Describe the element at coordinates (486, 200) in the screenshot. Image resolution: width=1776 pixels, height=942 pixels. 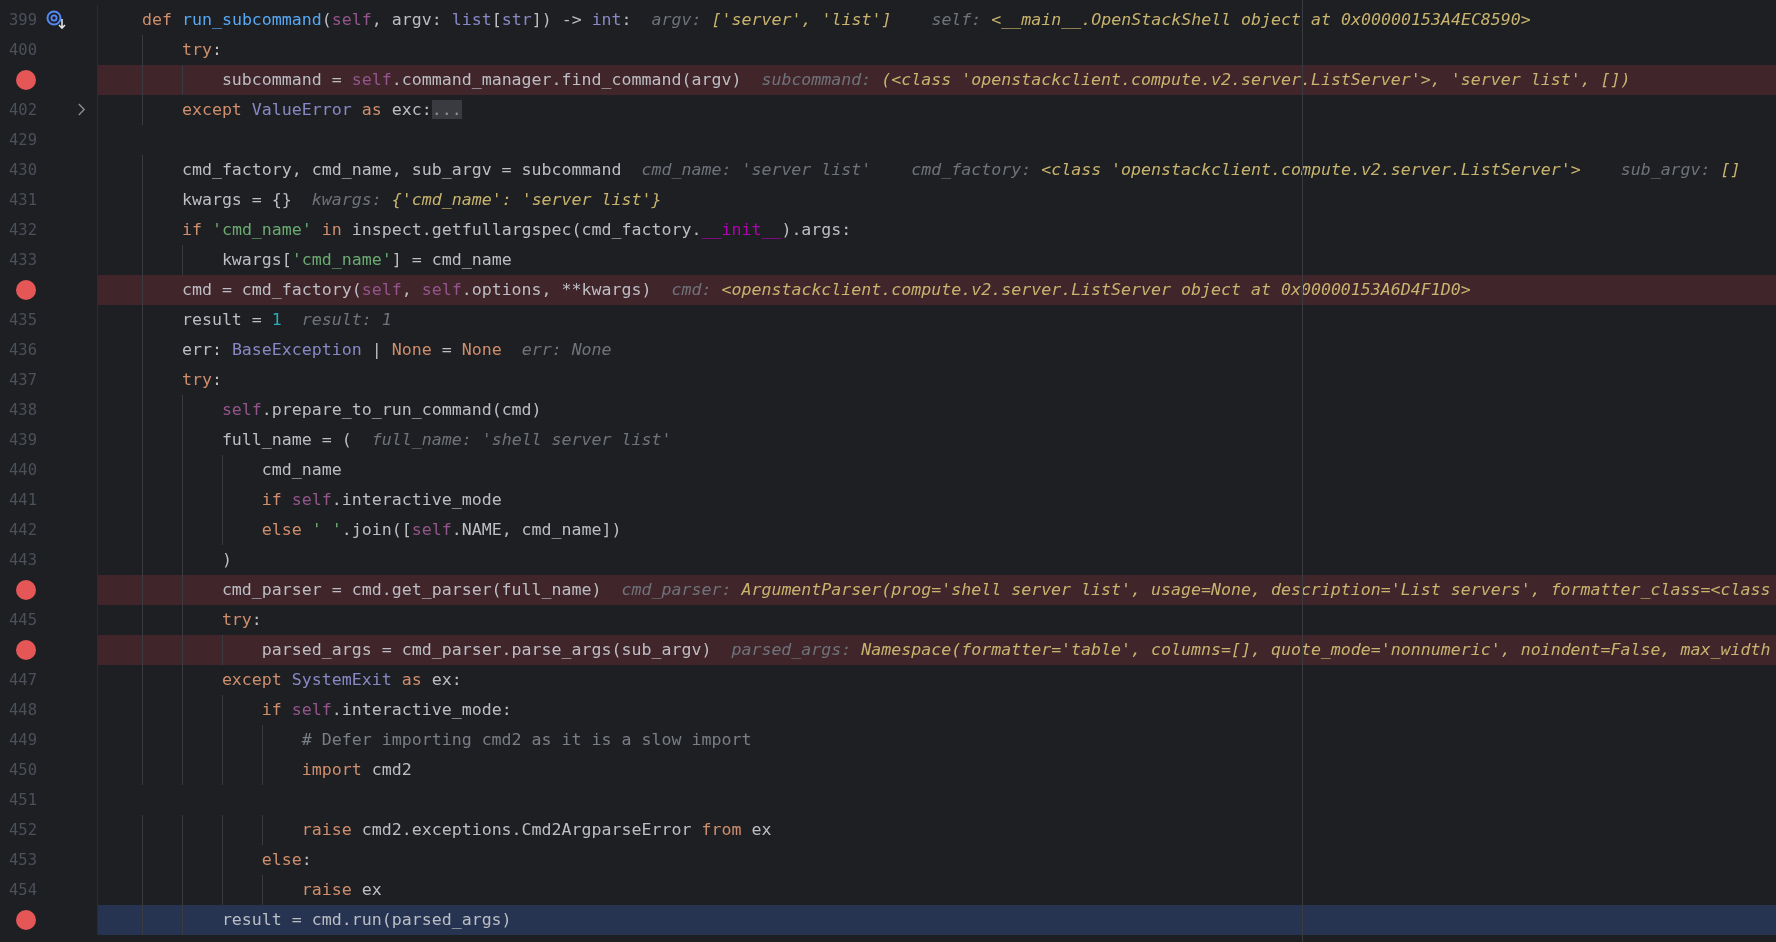
I see `inline-value-hint: kwargs: {'cmd_name': 'server list'}` at that location.